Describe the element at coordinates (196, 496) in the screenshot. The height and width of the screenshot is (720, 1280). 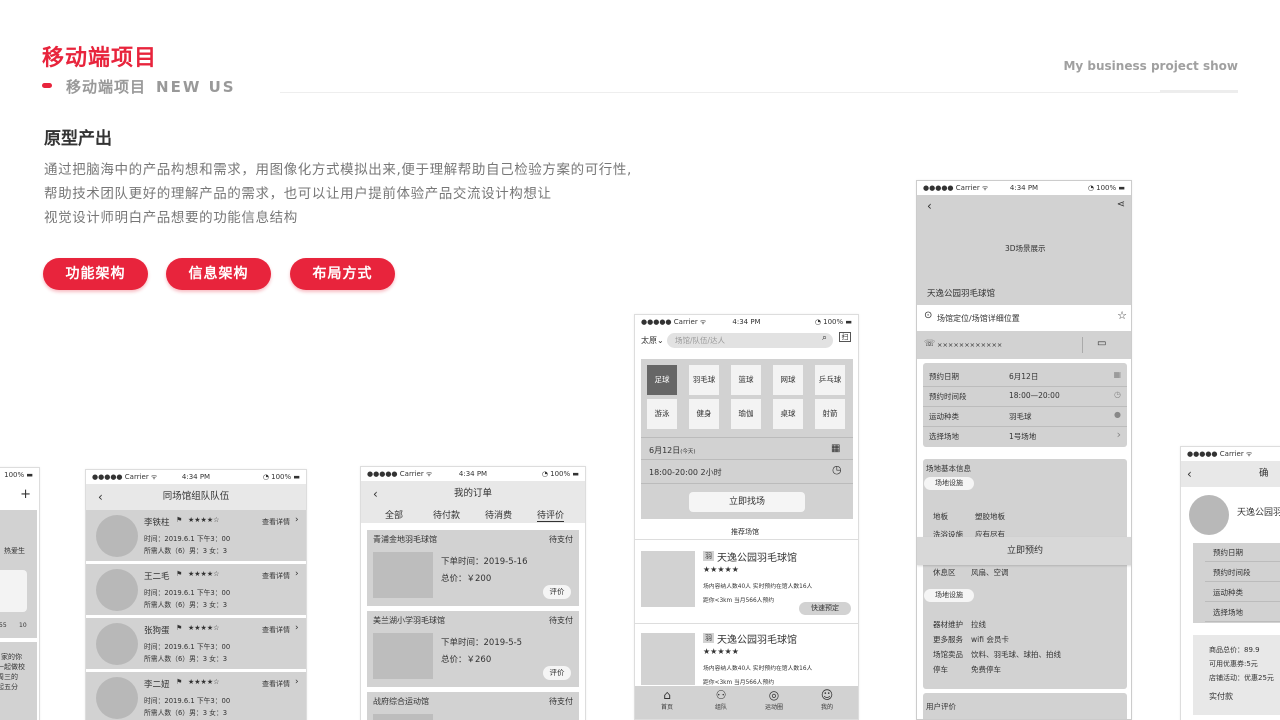
I see `screen-title: 同场馆组队队伍` at that location.